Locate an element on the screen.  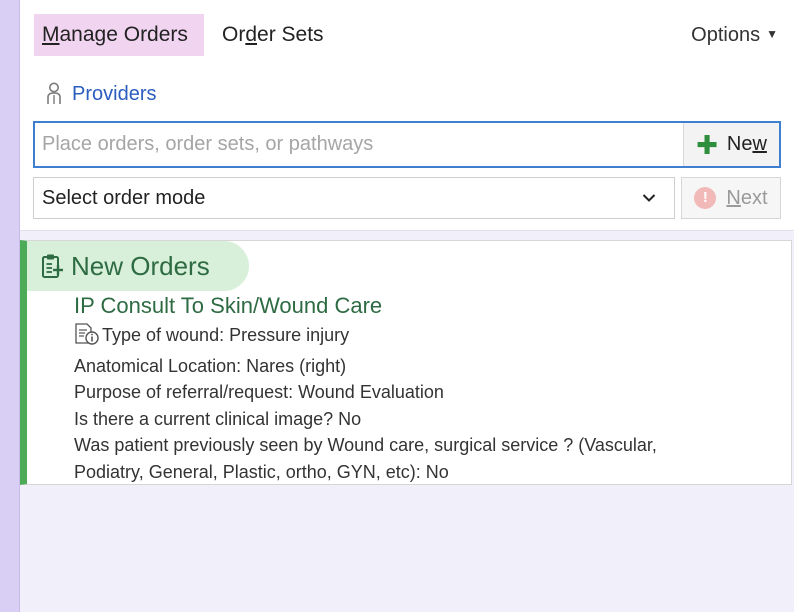
warning-icon: ! is located at coordinates (705, 198).